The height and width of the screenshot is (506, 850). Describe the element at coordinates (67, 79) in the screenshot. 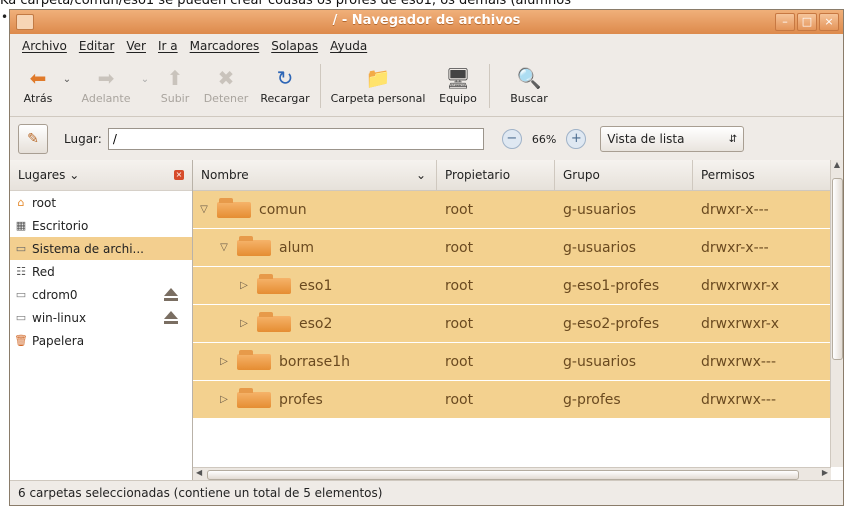

I see `back-history-dropdown: ⌄` at that location.